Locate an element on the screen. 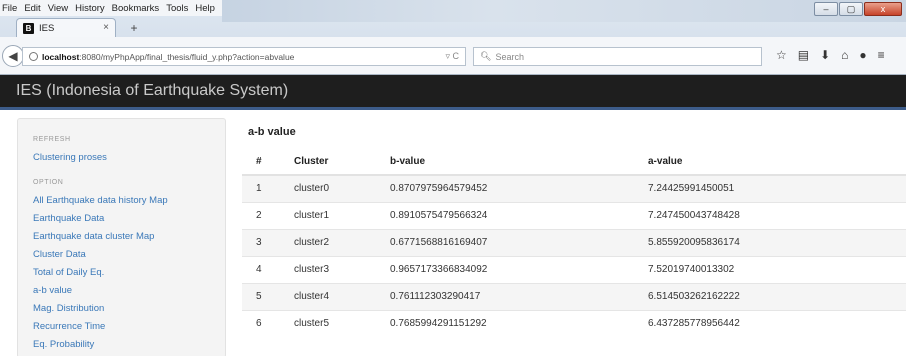 The width and height of the screenshot is (906, 356). reload-icon: ▿ C is located at coordinates (452, 56).